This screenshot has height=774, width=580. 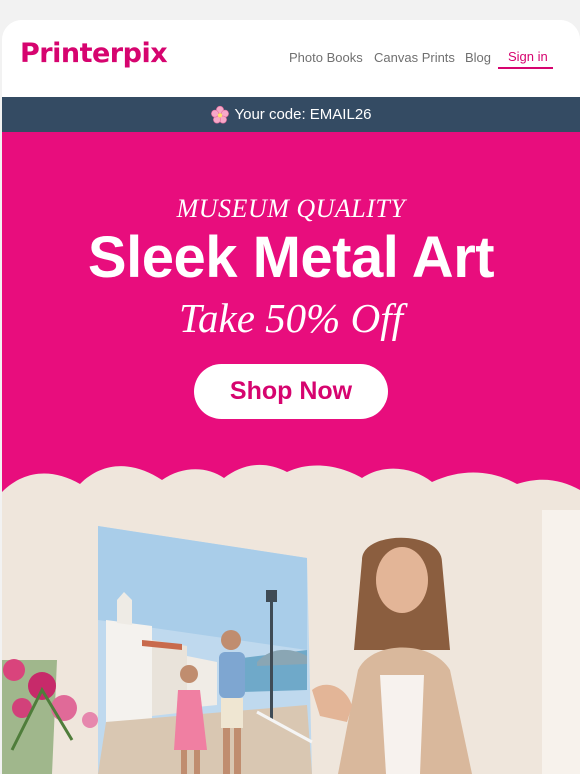 I want to click on promo-code-text: Your code: EMAIL26, so click(x=303, y=114).